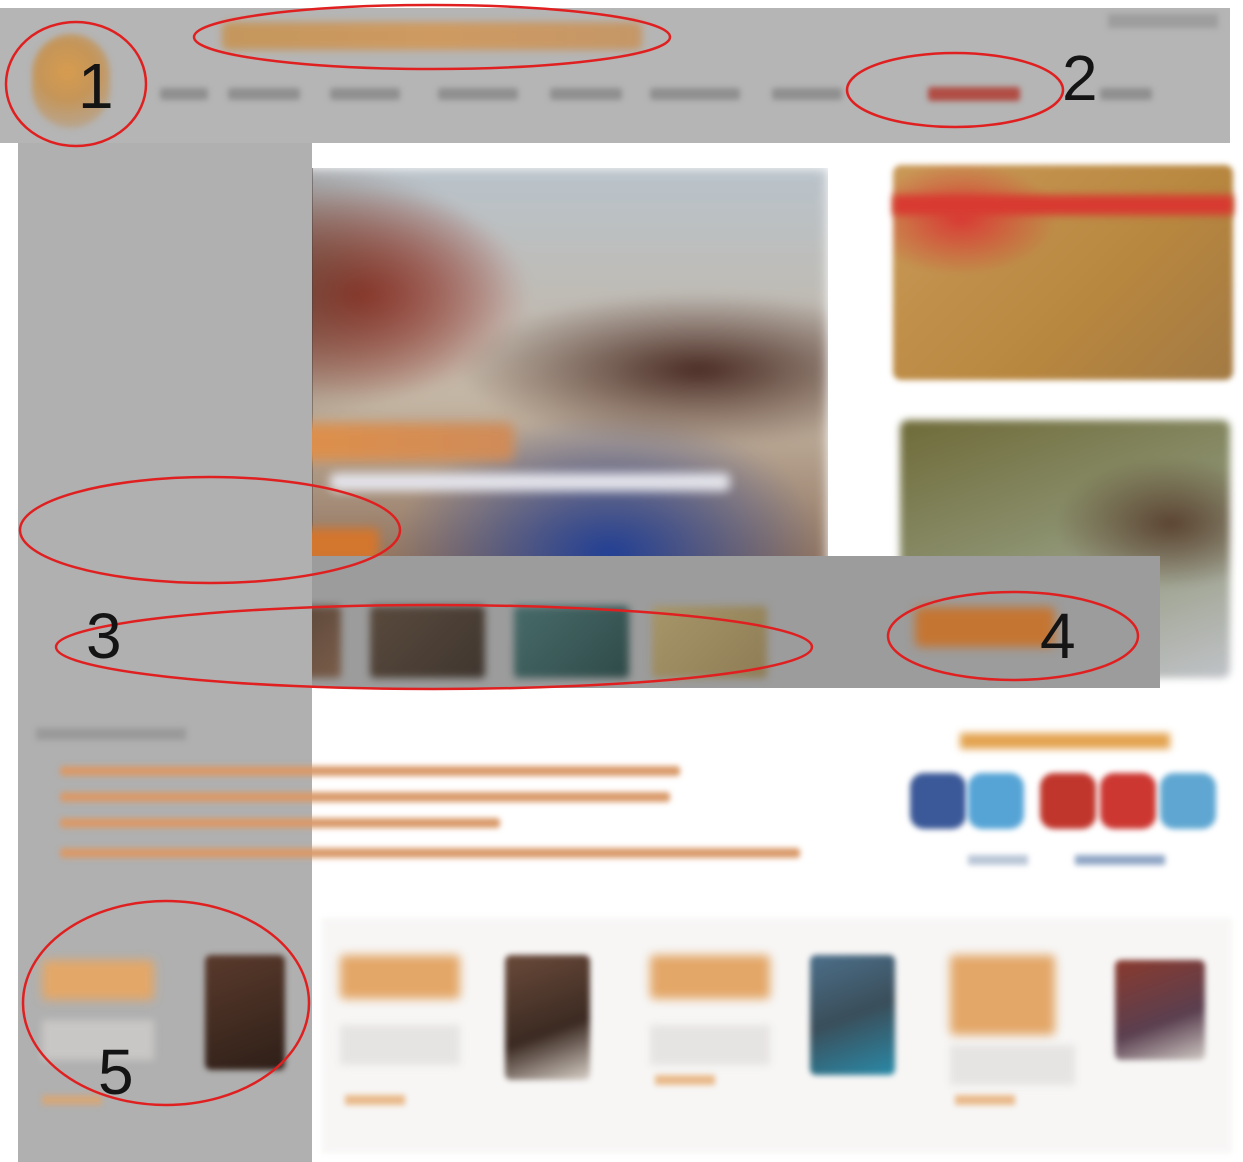 This screenshot has height=1162, width=1243. I want to click on annotation-label-5: 5, so click(116, 1072).